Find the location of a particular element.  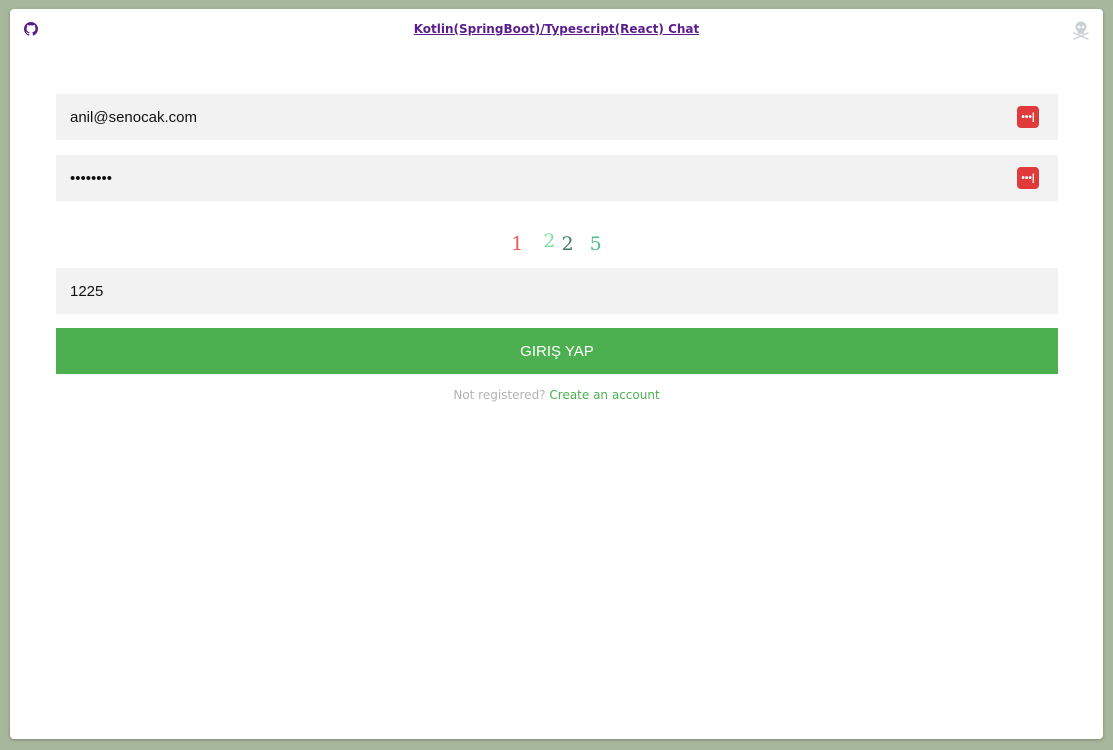

skull-crossbones-icon is located at coordinates (1081, 30).